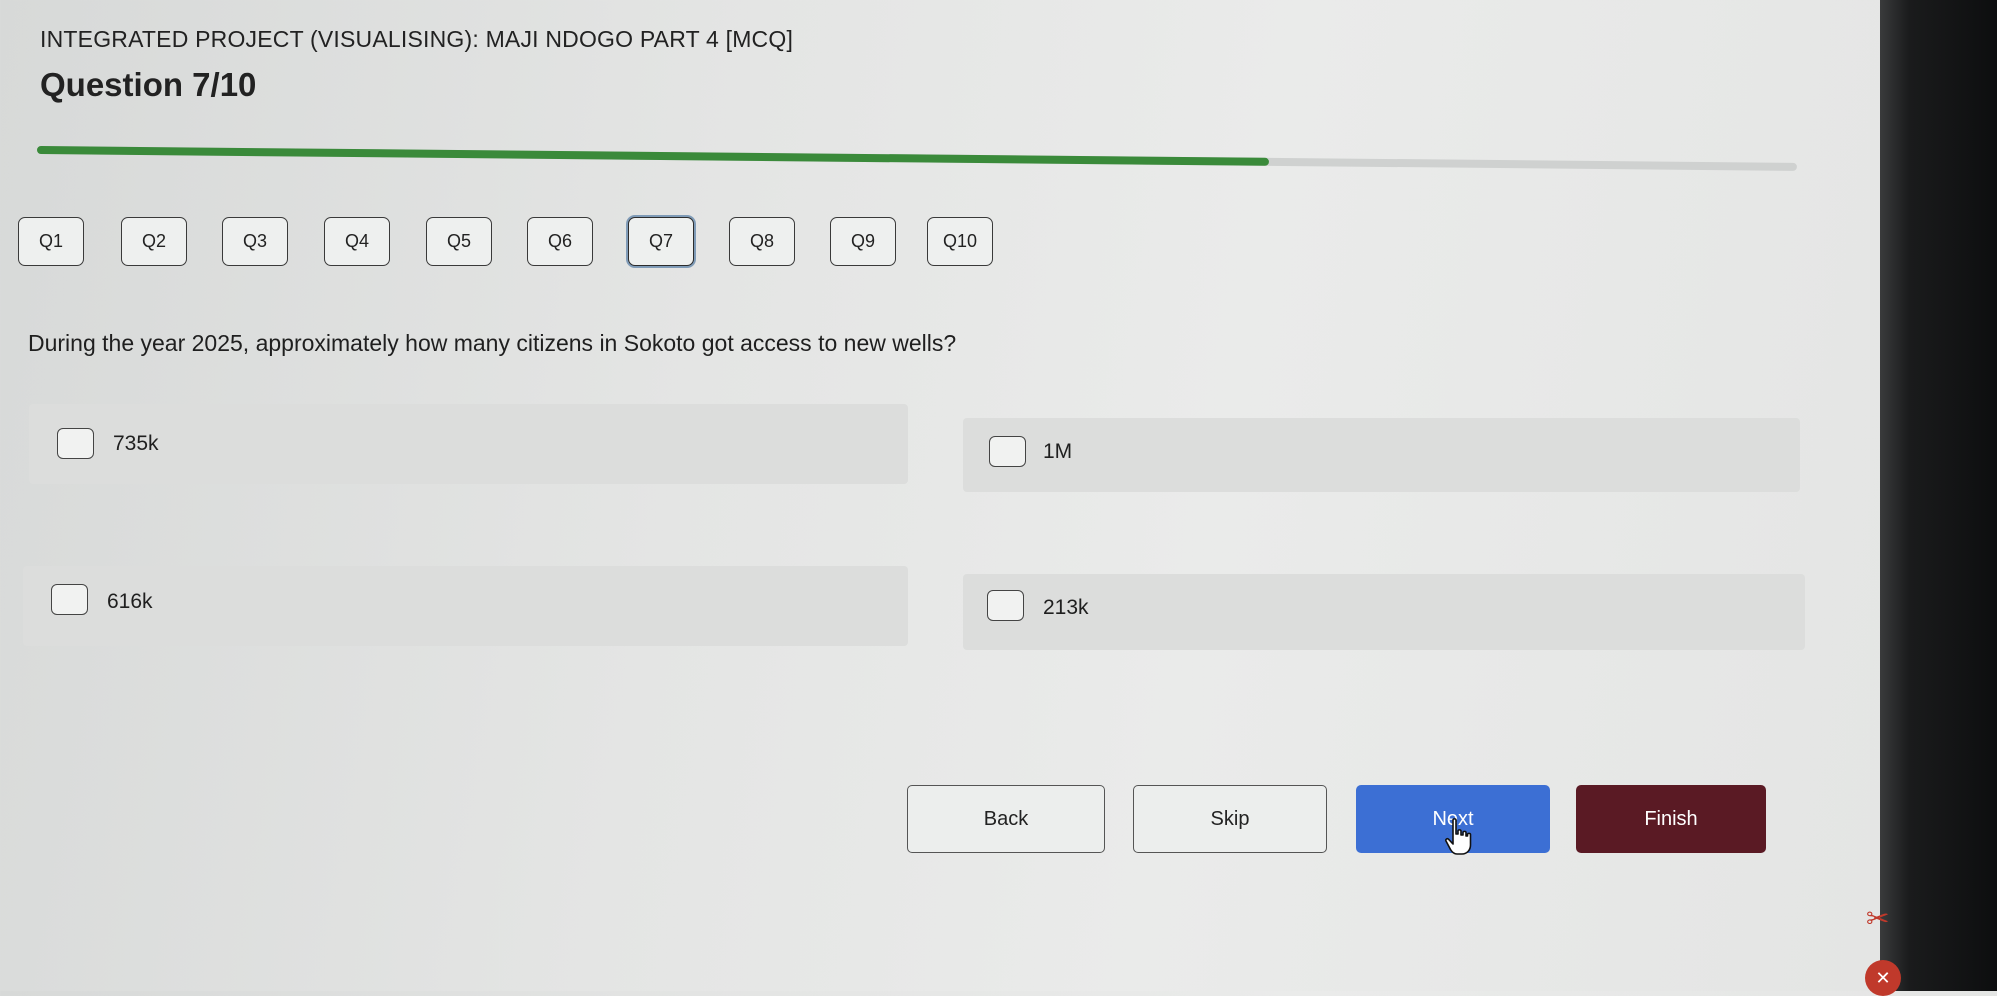  What do you see at coordinates (863, 241) in the screenshot?
I see `question-nav-q9: Q9` at bounding box center [863, 241].